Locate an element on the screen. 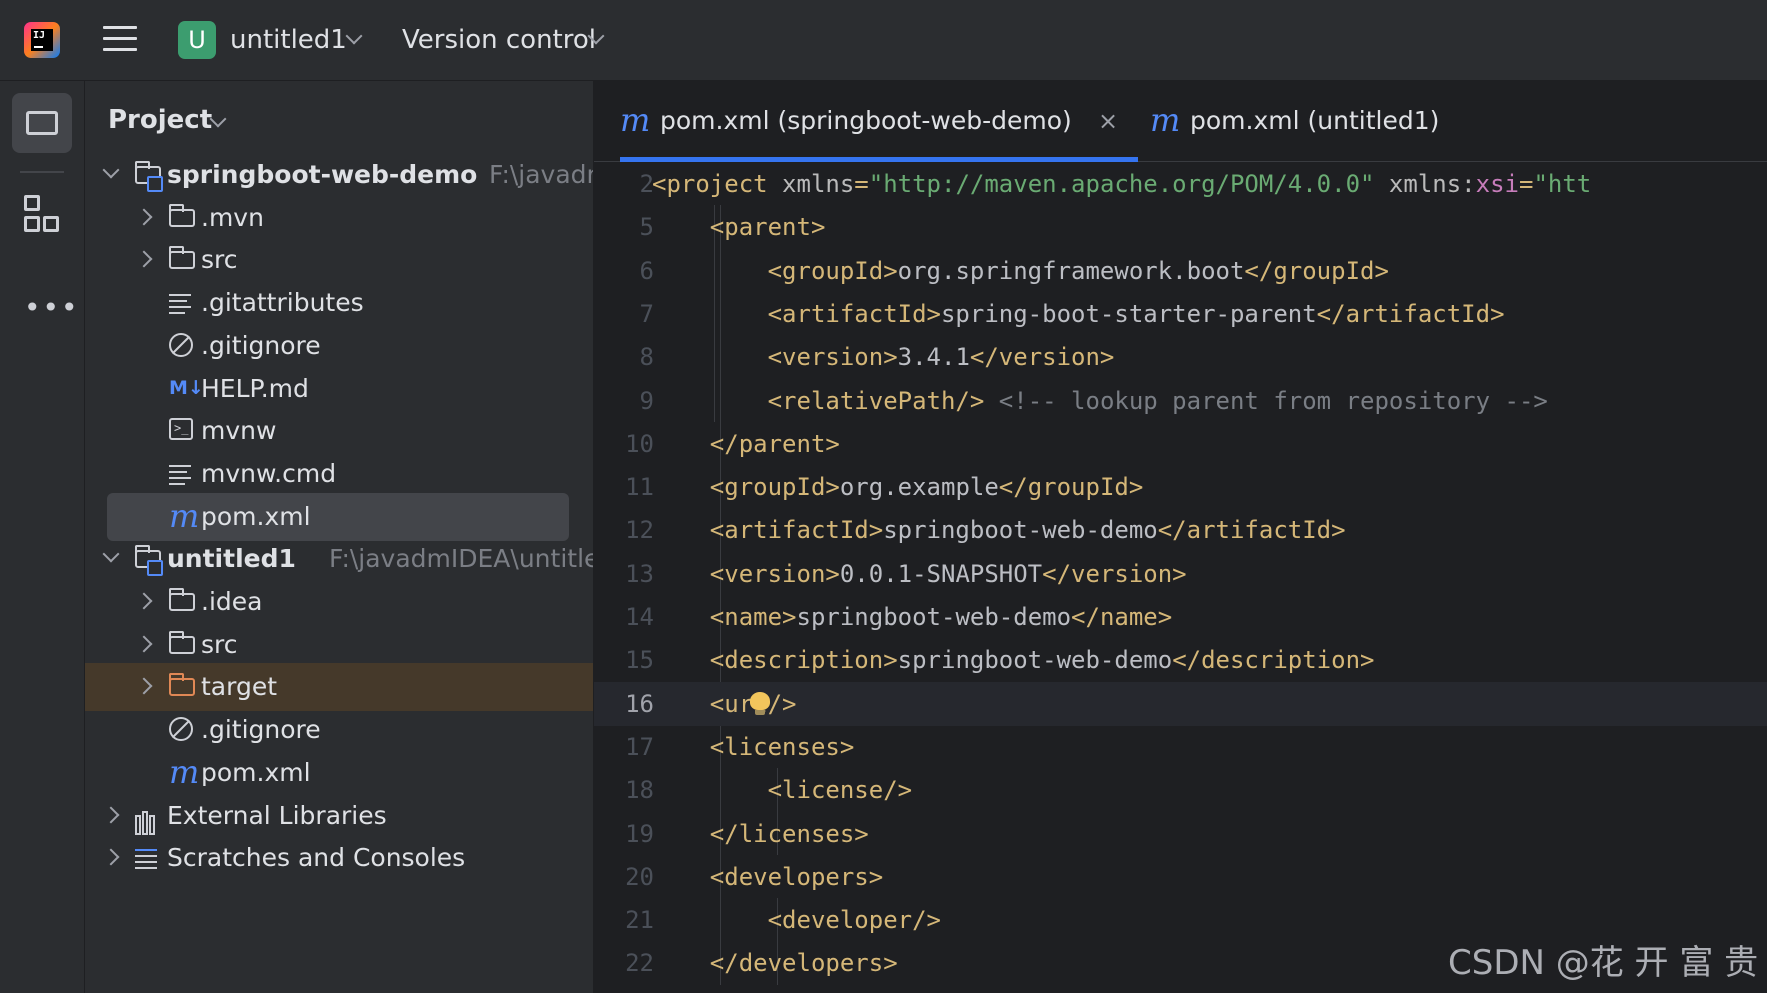  version-control-menu: Version control is located at coordinates (499, 40).